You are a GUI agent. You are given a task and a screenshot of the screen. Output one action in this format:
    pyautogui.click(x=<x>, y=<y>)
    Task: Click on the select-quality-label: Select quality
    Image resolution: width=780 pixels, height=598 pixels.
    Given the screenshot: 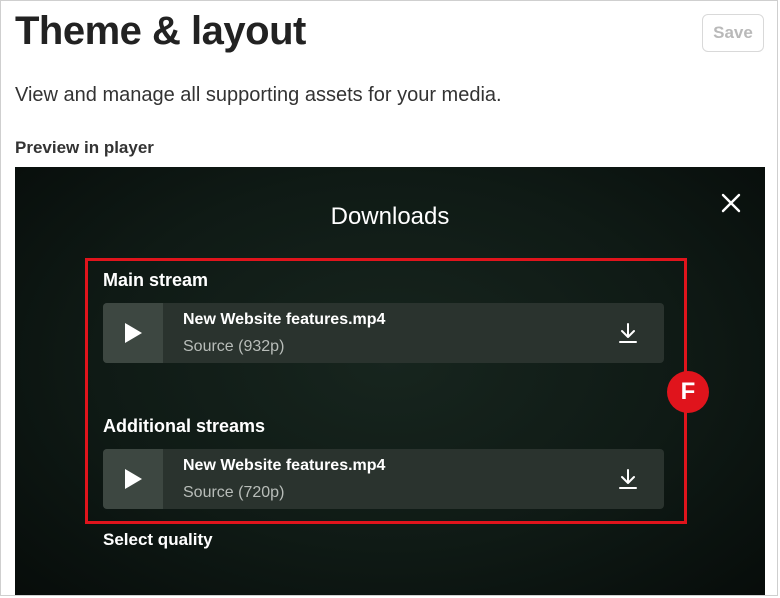 What is the action you would take?
    pyautogui.click(x=158, y=540)
    